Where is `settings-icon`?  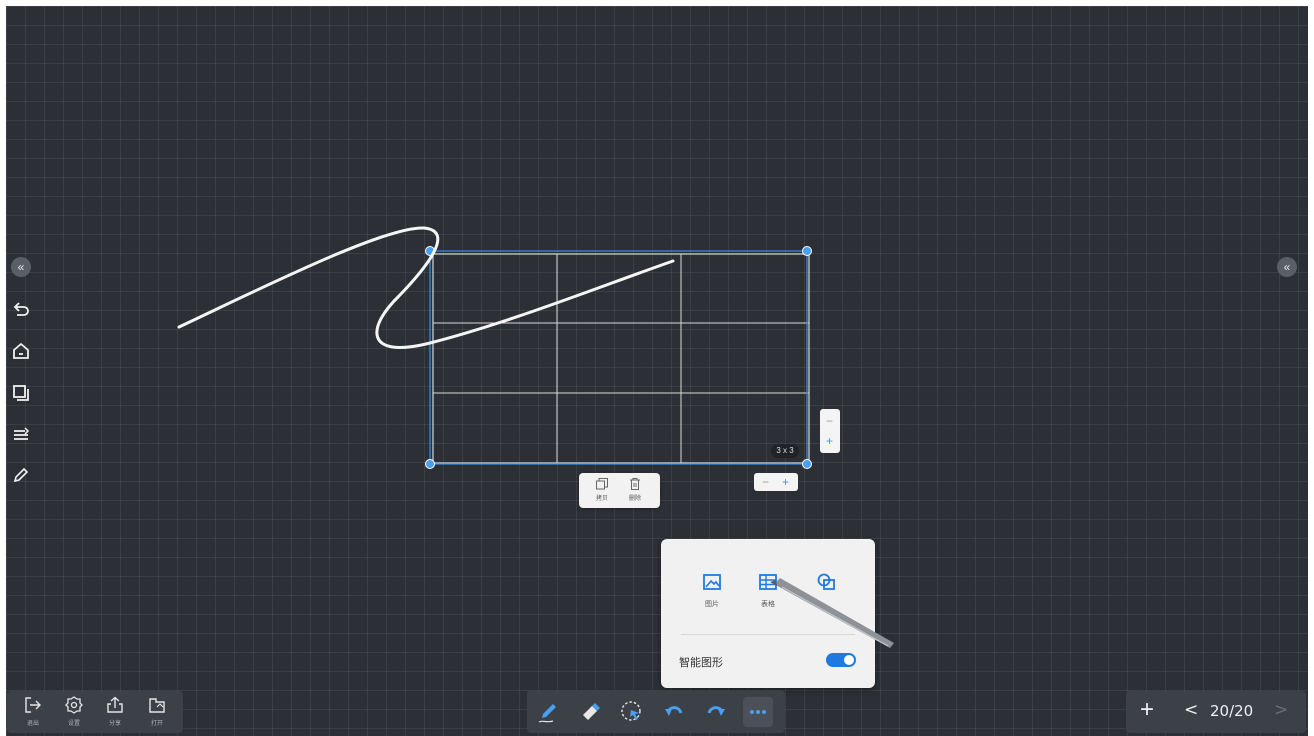
settings-icon is located at coordinates (74, 705).